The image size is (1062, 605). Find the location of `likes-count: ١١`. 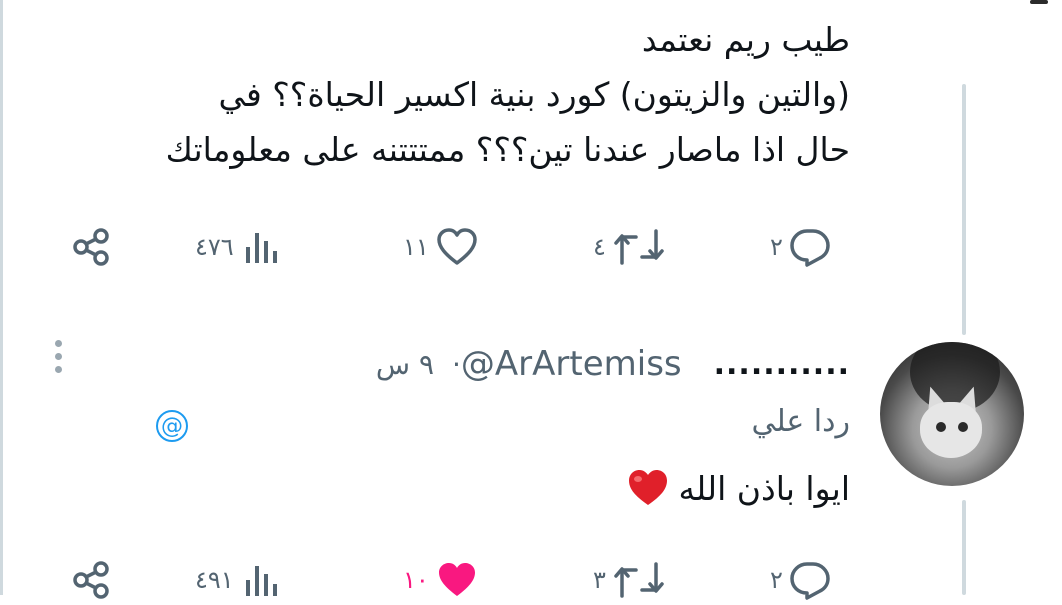

likes-count: ١١ is located at coordinates (416, 247).